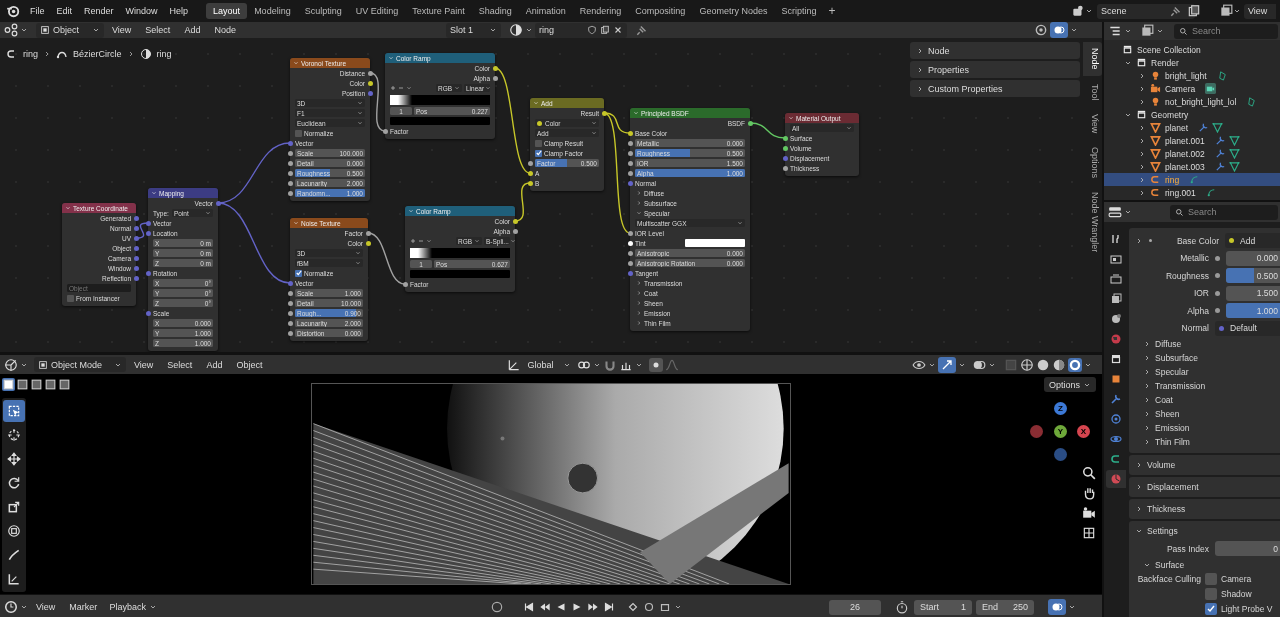  Describe the element at coordinates (591, 30) in the screenshot. I see `shield-icon` at that location.